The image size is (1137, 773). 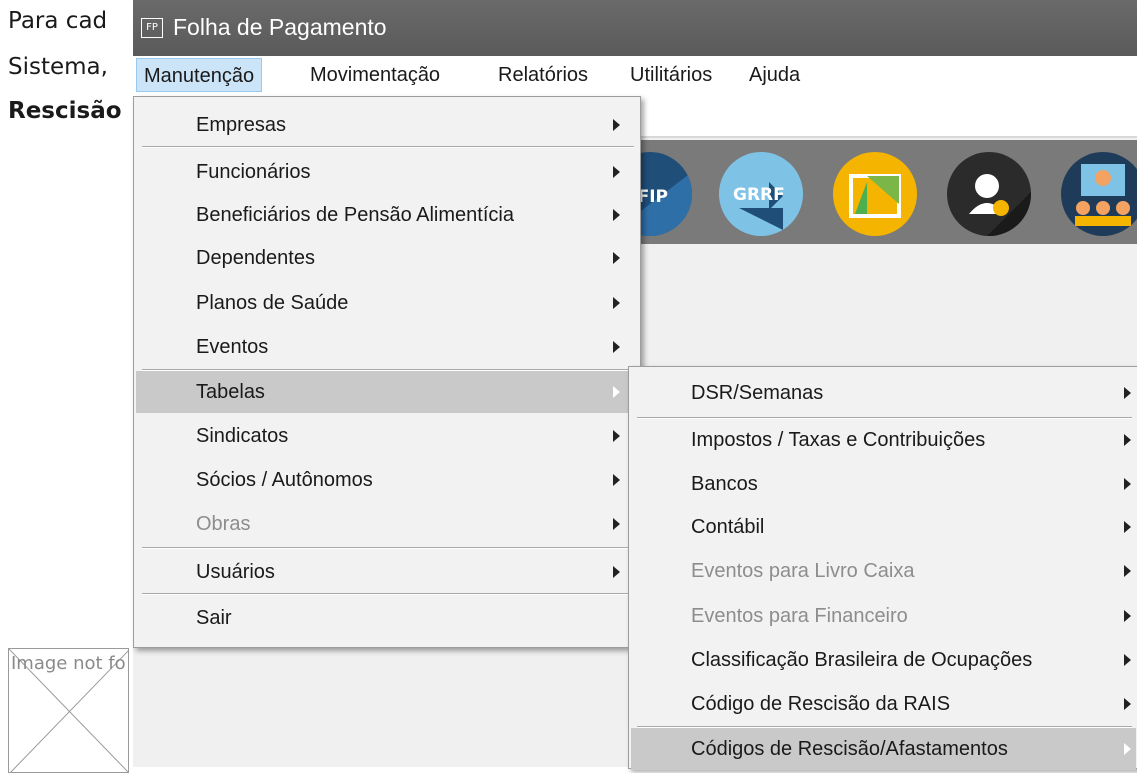 I want to click on menu-item-socios-autonomos: Sócios / Autônomos, so click(x=387, y=480).